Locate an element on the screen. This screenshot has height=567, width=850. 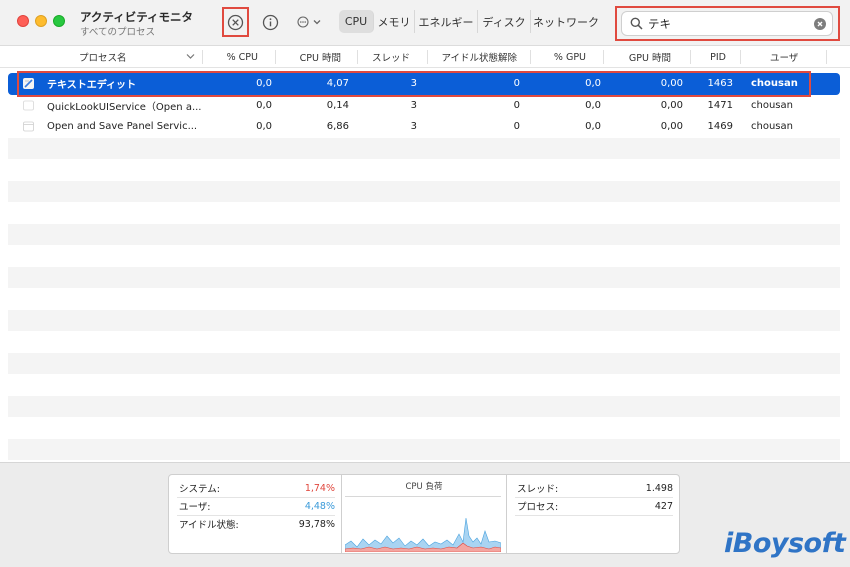
close-window-button is located at coordinates (23, 21).